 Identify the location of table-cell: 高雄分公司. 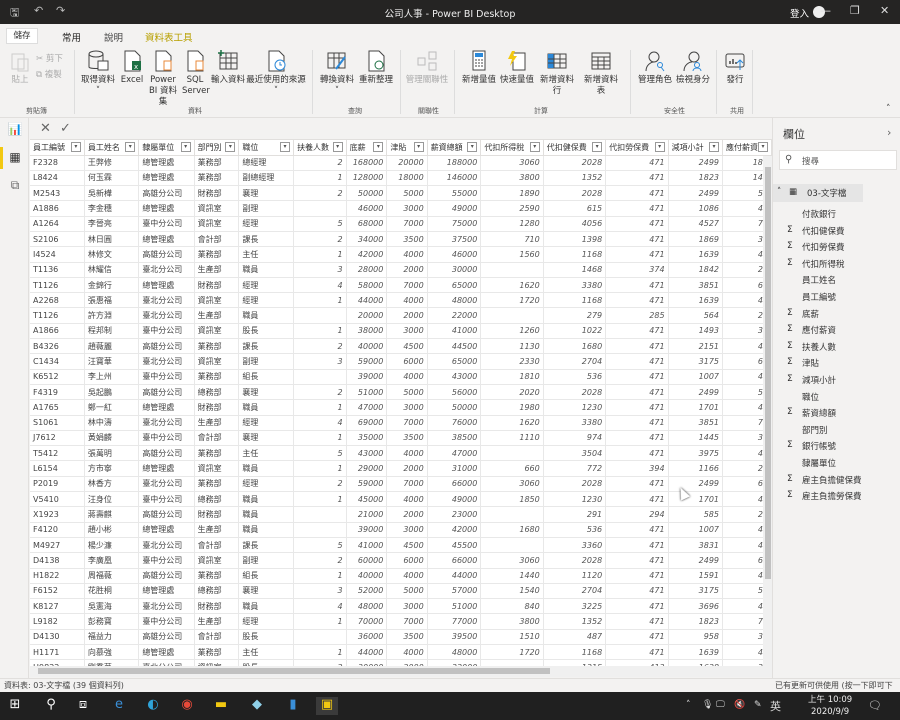
(166, 514).